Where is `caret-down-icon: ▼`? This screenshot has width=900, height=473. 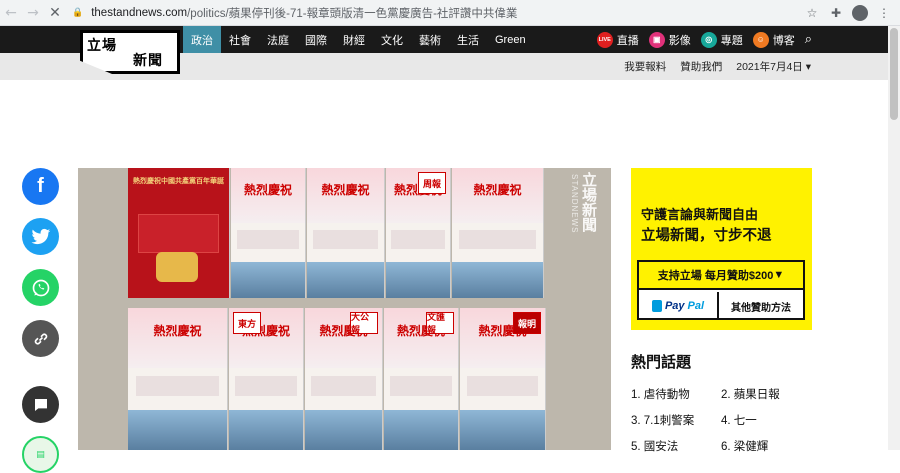 caret-down-icon: ▼ is located at coordinates (779, 275).